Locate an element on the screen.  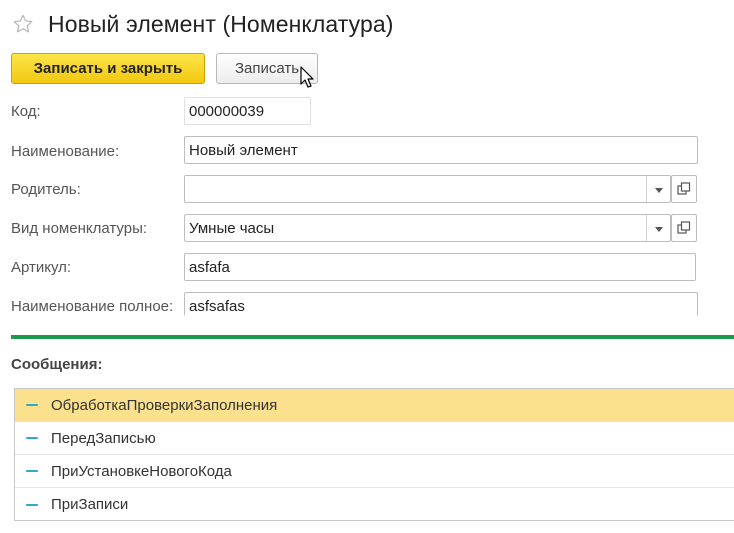
kind-open-button is located at coordinates (684, 228).